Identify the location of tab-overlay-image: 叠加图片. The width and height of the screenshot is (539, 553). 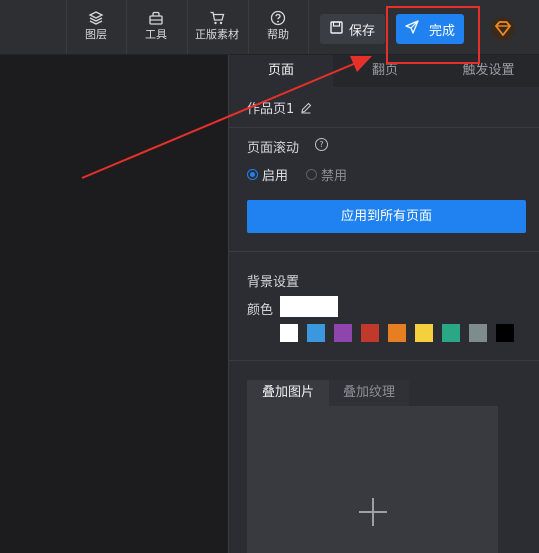
(288, 393).